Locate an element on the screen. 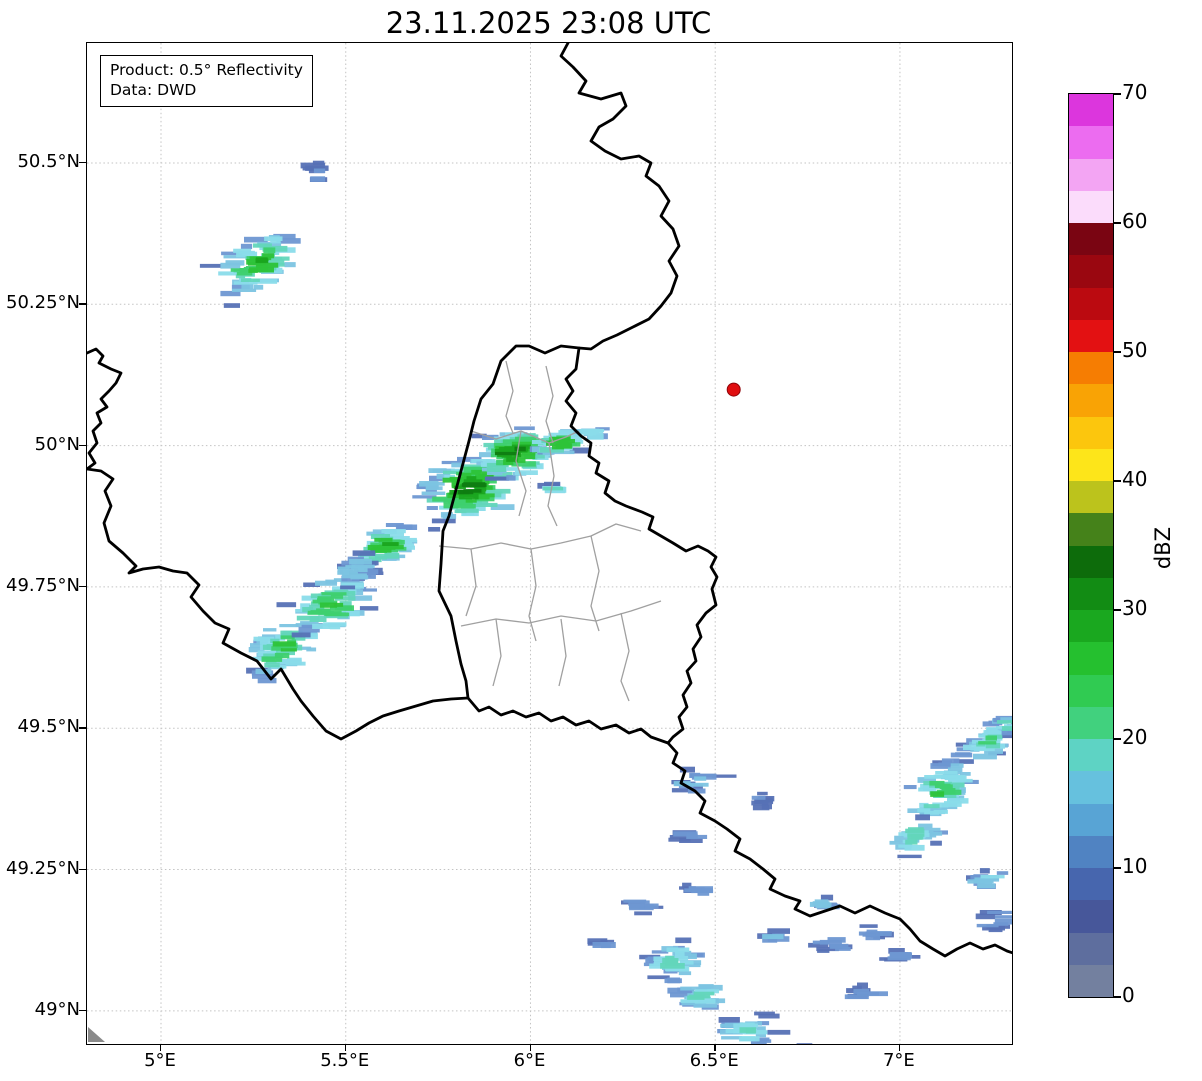 The width and height of the screenshot is (1202, 1081). colorbar-tick-label: 40 is located at coordinates (1135, 479).